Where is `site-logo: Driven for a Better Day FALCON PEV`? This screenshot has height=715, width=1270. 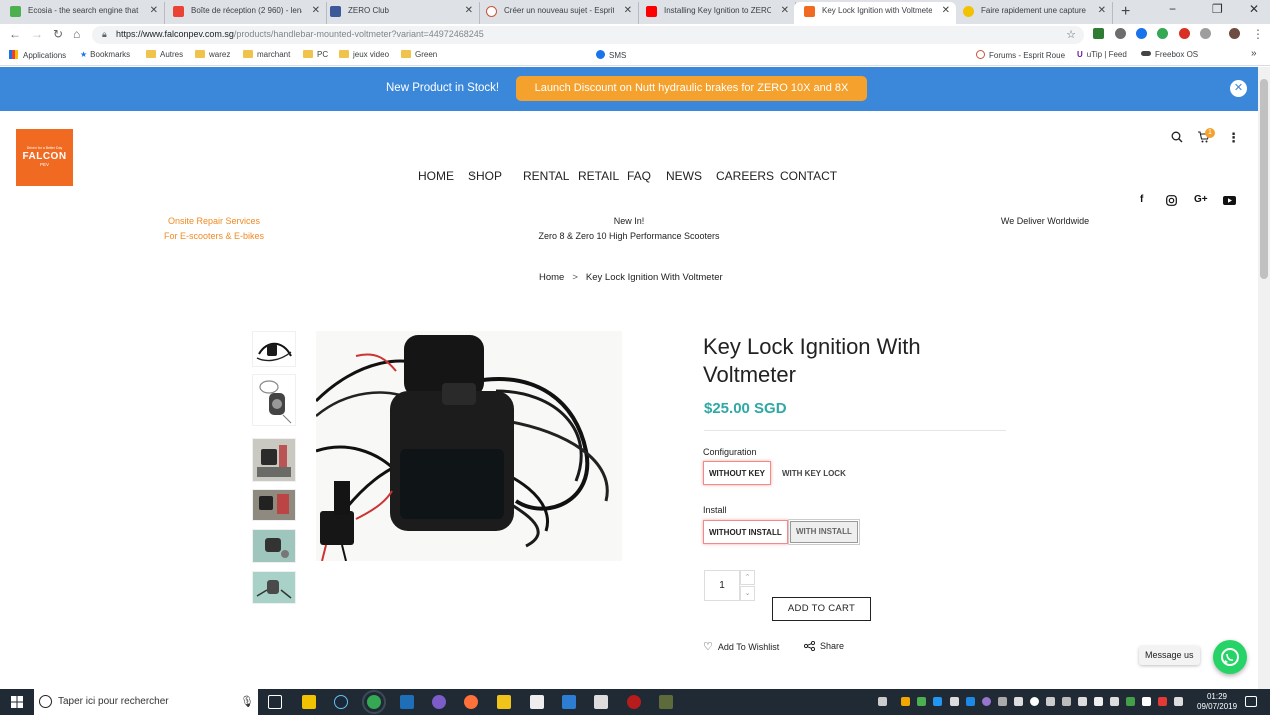
site-logo: Driven for a Better Day FALCON PEV is located at coordinates (44, 157).